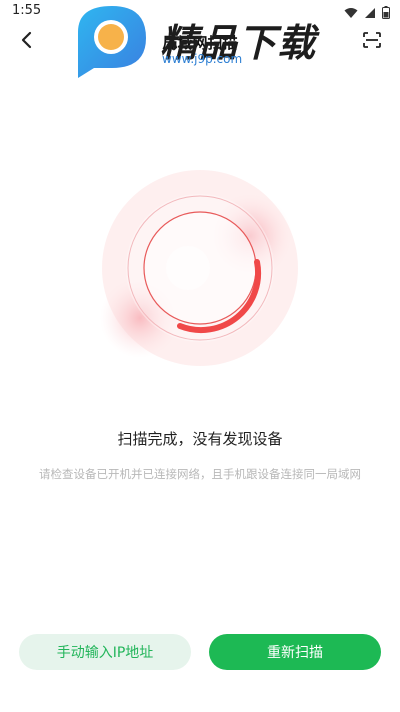  Describe the element at coordinates (105, 652) in the screenshot. I see `manual-ip-button: 手动输入IP地址` at that location.